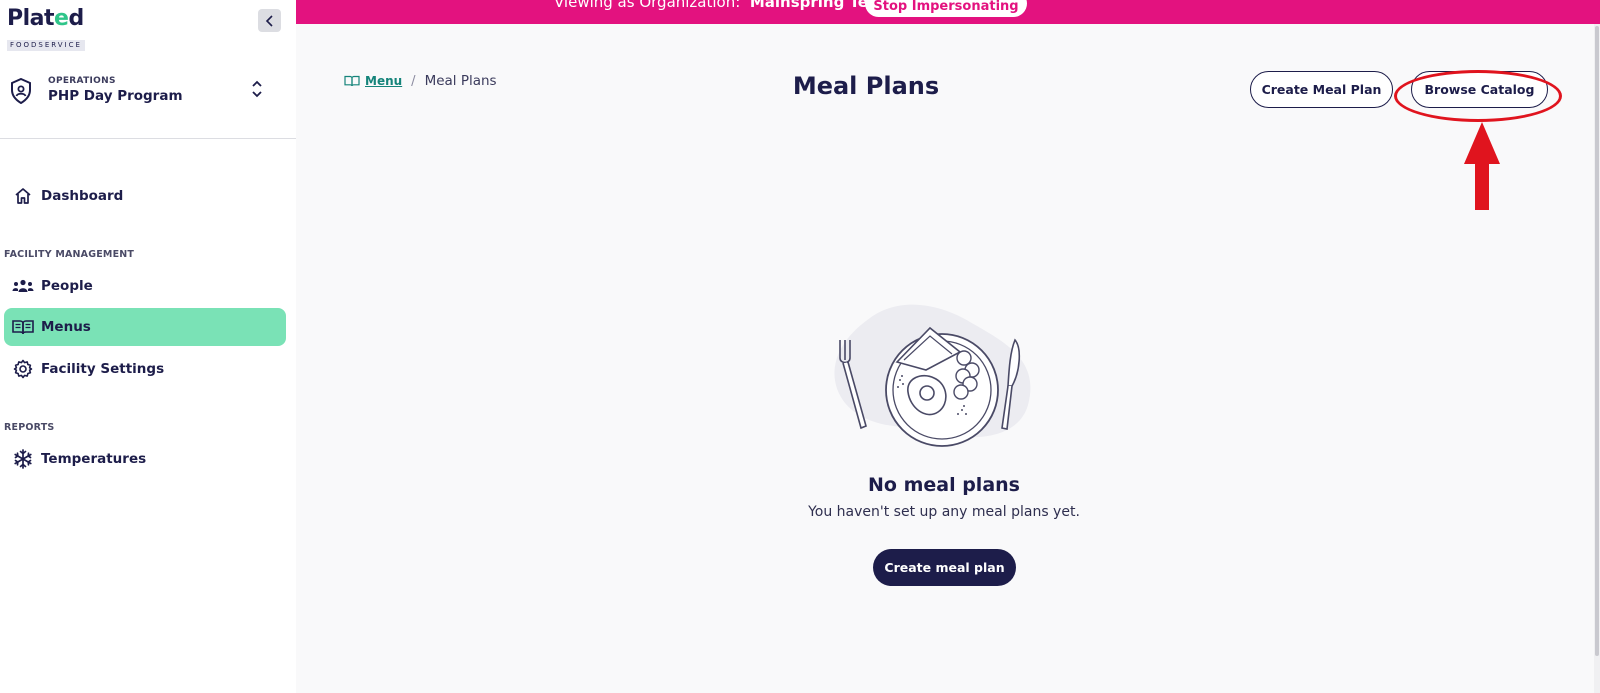 Image resolution: width=1600 pixels, height=693 pixels. I want to click on logo-wordmark: Plated, so click(45, 18).